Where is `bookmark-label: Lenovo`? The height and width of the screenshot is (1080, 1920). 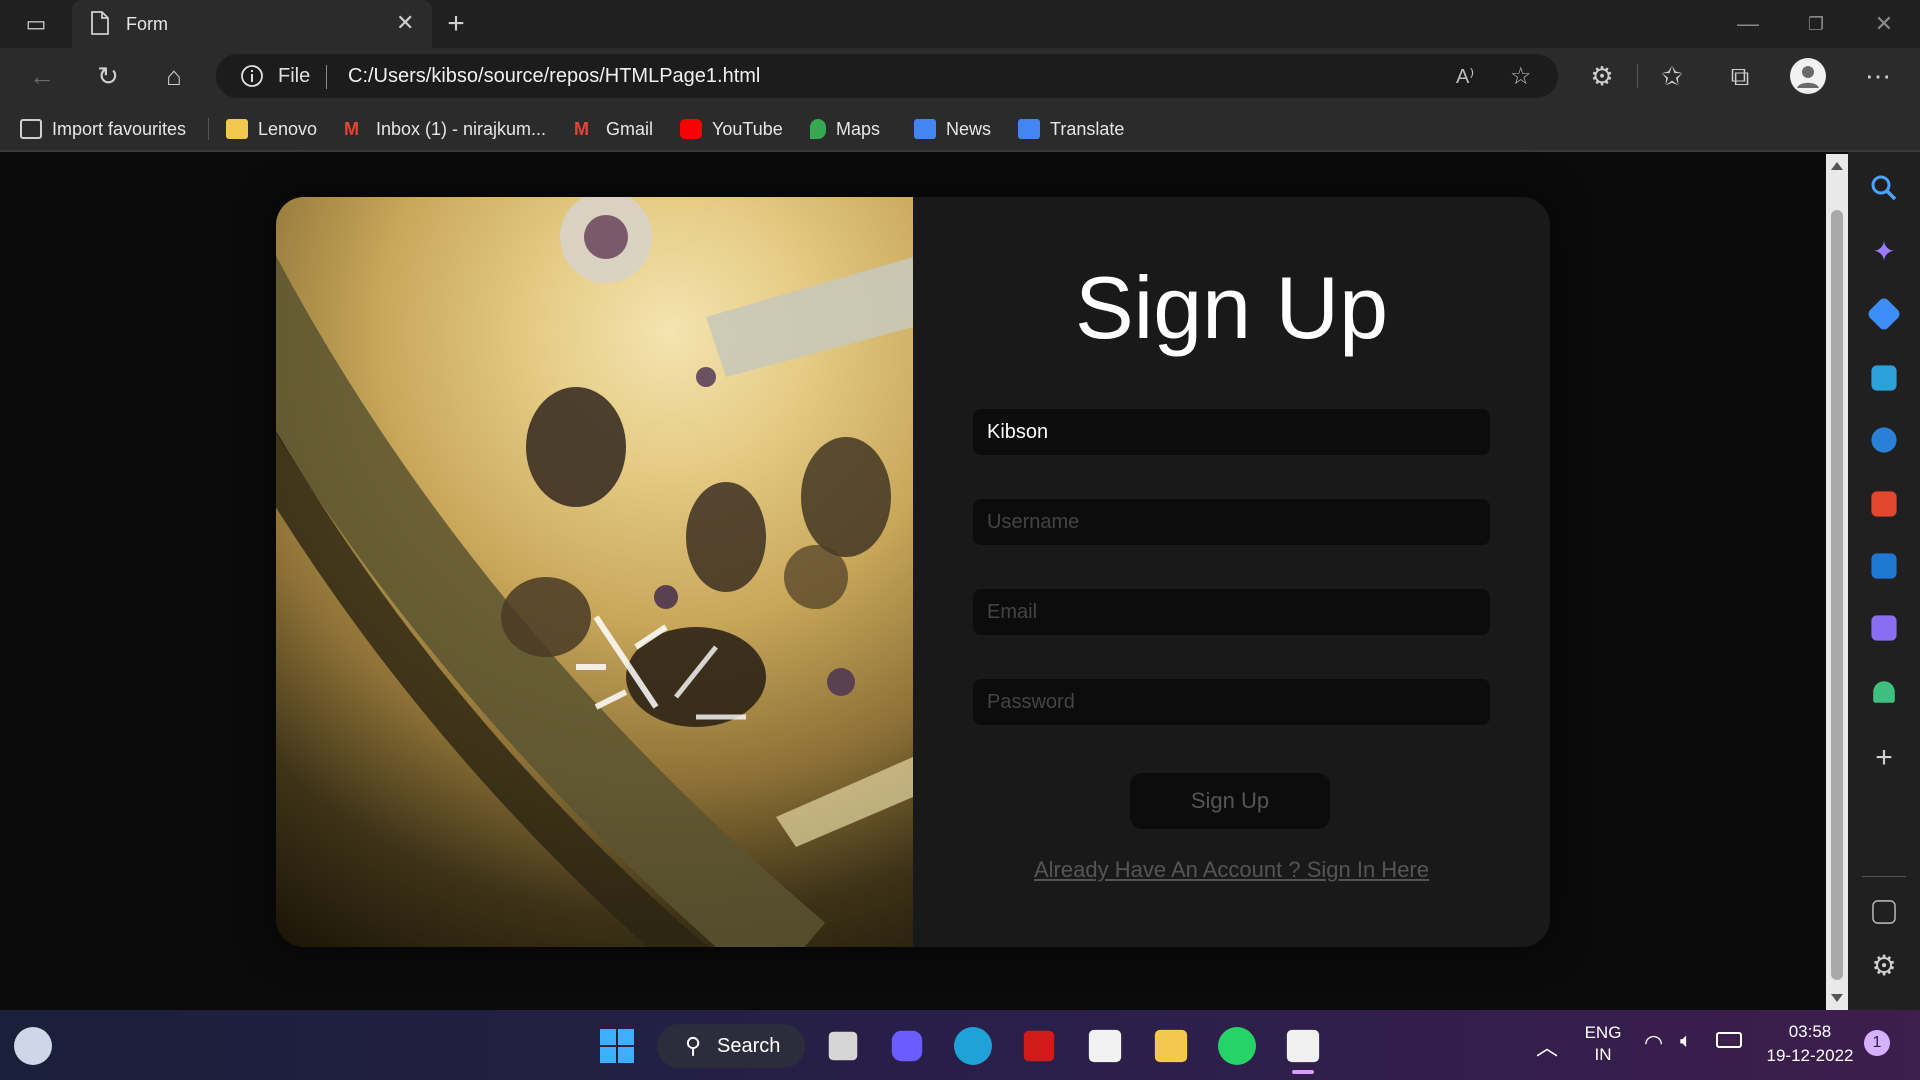
bookmark-label: Lenovo is located at coordinates (288, 128).